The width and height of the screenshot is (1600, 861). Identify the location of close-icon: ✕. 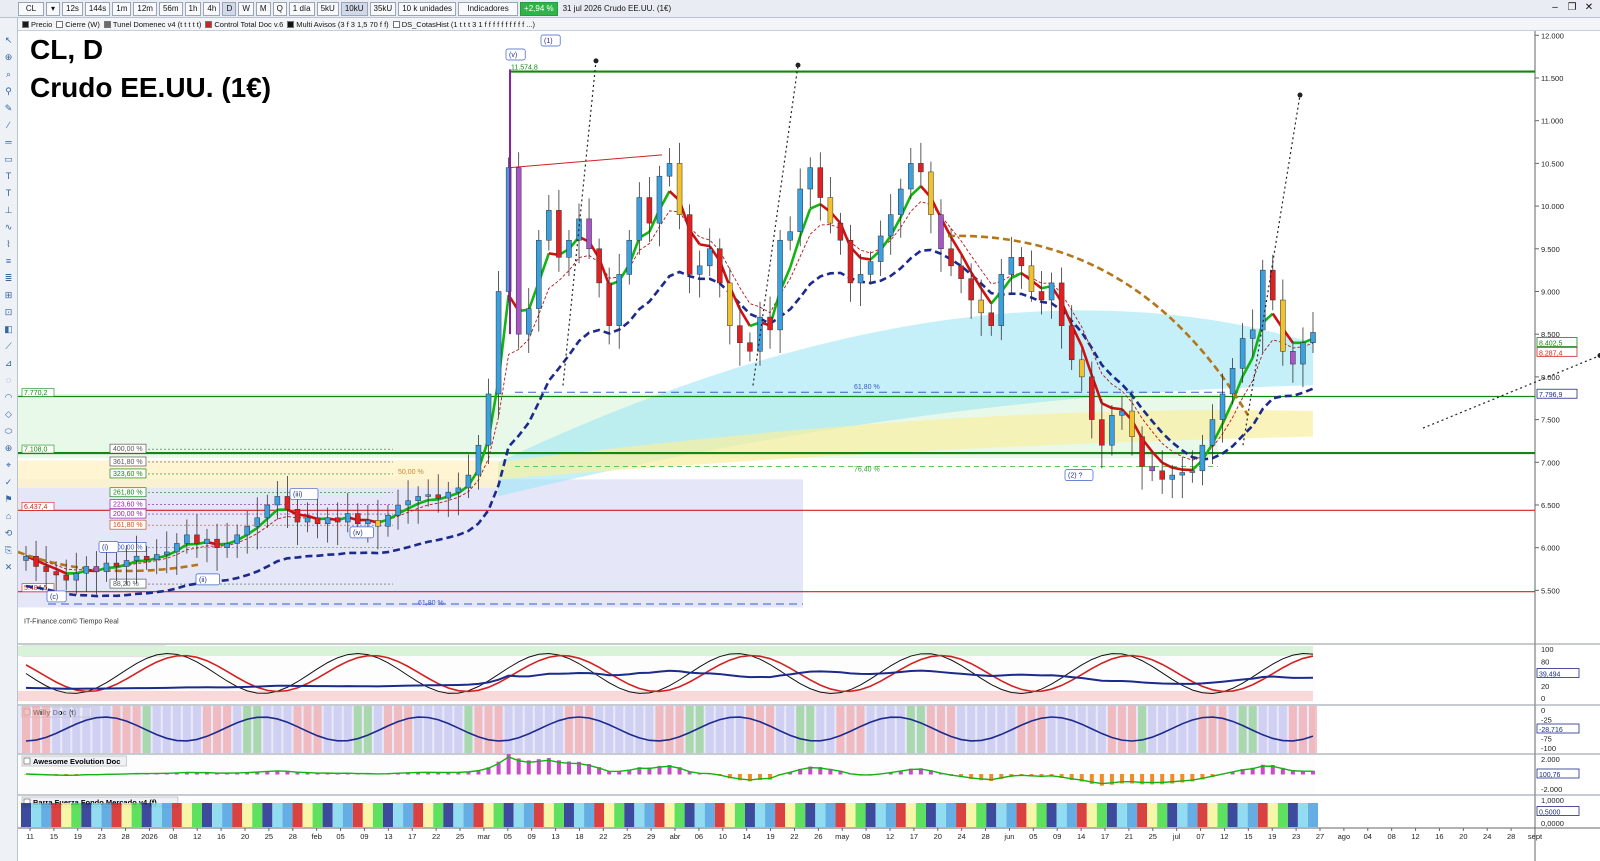
(1589, 7).